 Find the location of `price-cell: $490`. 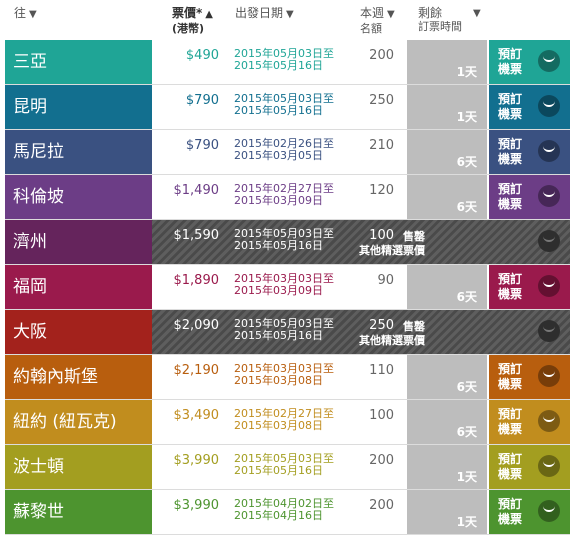

price-cell: $490 is located at coordinates (202, 55).